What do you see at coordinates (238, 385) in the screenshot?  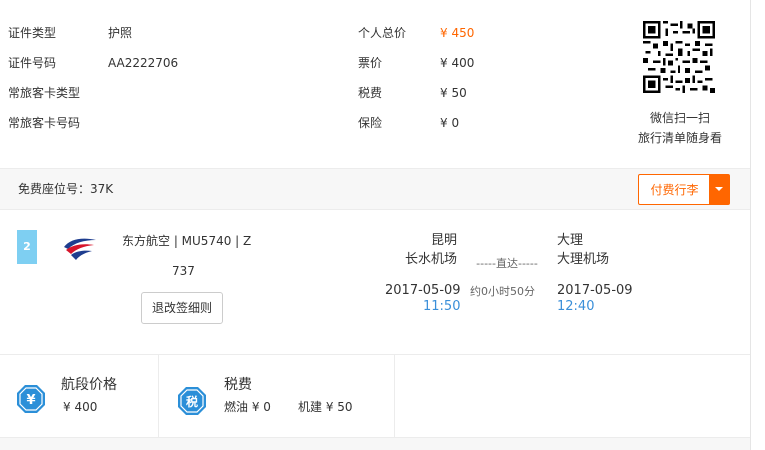 I see `tax-title: 税费` at bounding box center [238, 385].